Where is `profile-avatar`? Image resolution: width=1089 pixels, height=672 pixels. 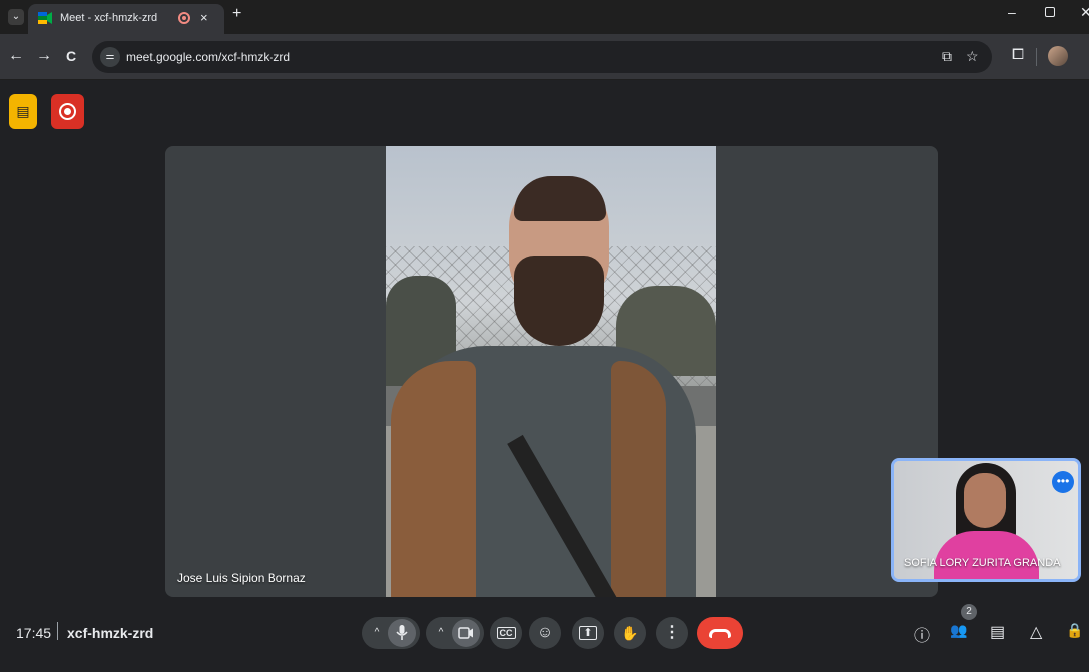 profile-avatar is located at coordinates (1058, 56).